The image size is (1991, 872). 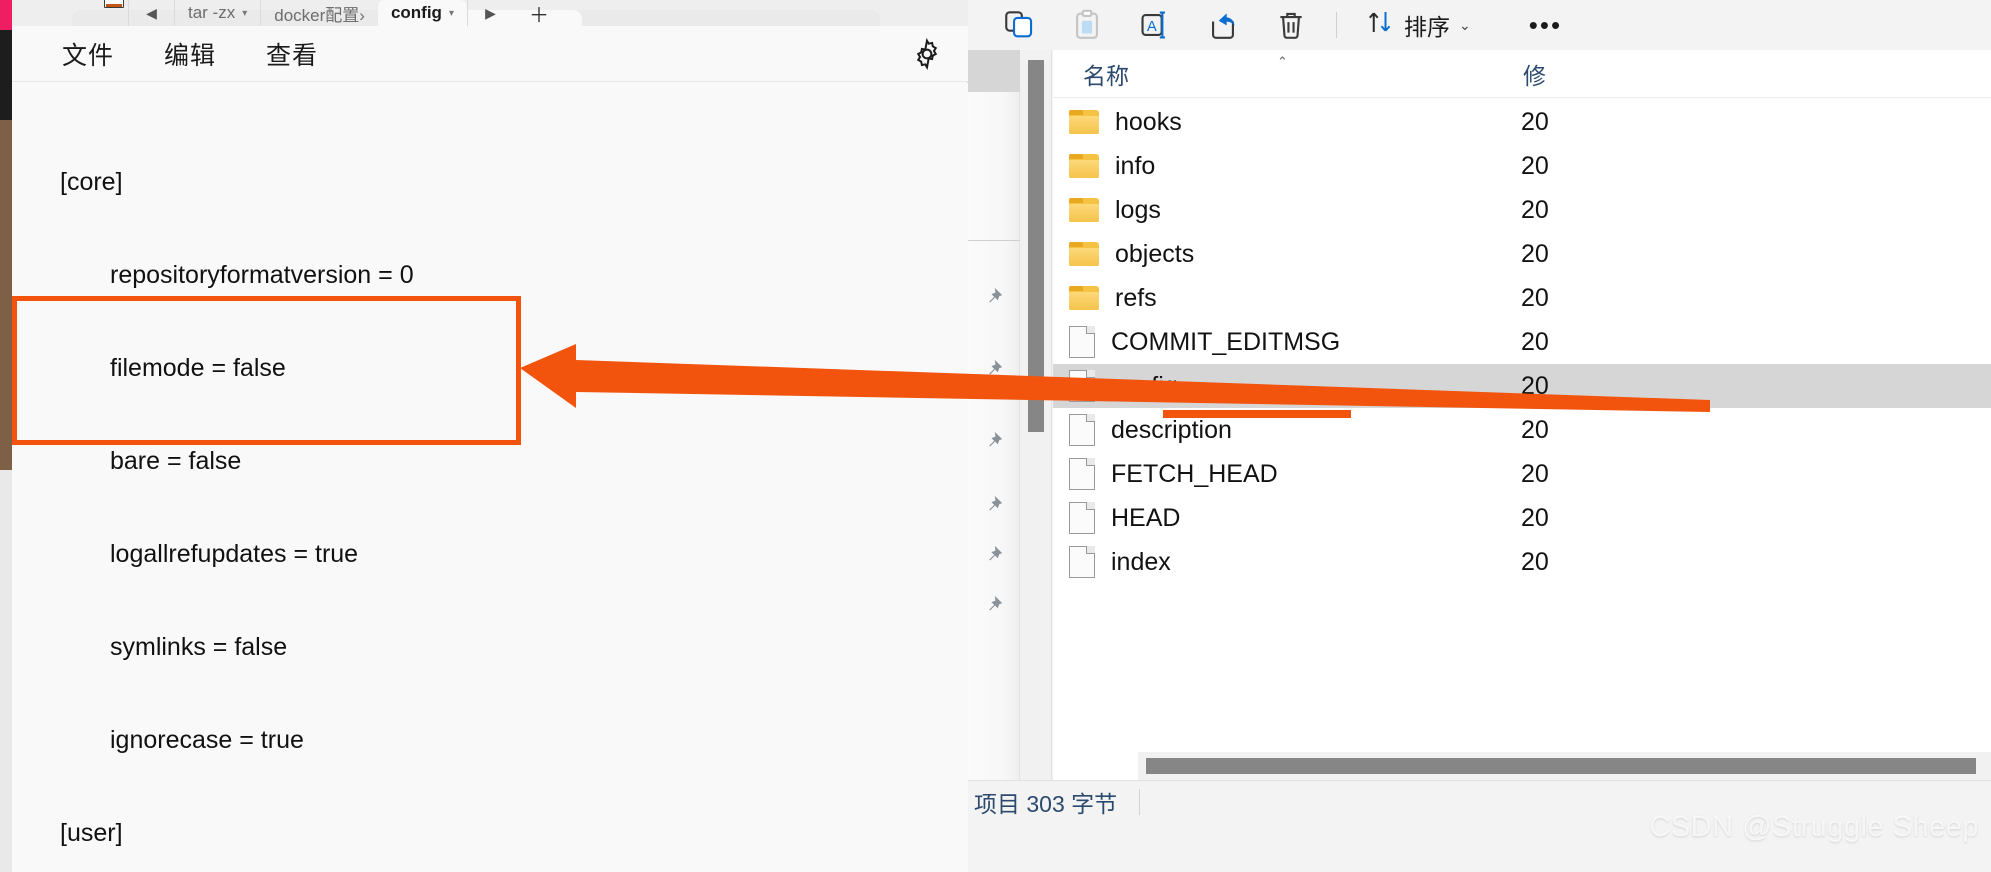 I want to click on nav-selected-item, so click(x=994, y=71).